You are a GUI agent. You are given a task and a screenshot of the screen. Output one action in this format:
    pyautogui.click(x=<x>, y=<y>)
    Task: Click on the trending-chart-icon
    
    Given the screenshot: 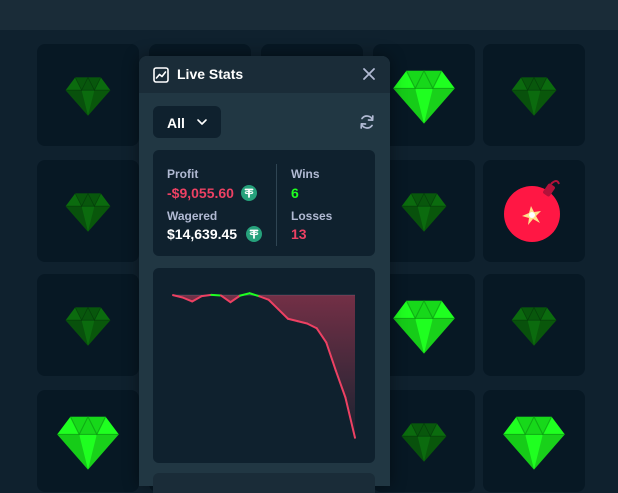 What is the action you would take?
    pyautogui.click(x=161, y=75)
    